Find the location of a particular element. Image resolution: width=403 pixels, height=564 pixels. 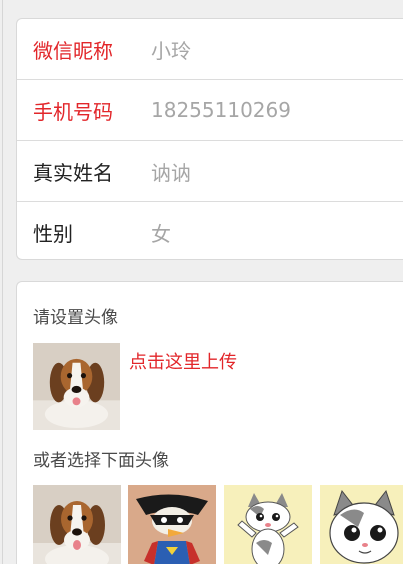

avatar-option-superhero-bird is located at coordinates (172, 524).